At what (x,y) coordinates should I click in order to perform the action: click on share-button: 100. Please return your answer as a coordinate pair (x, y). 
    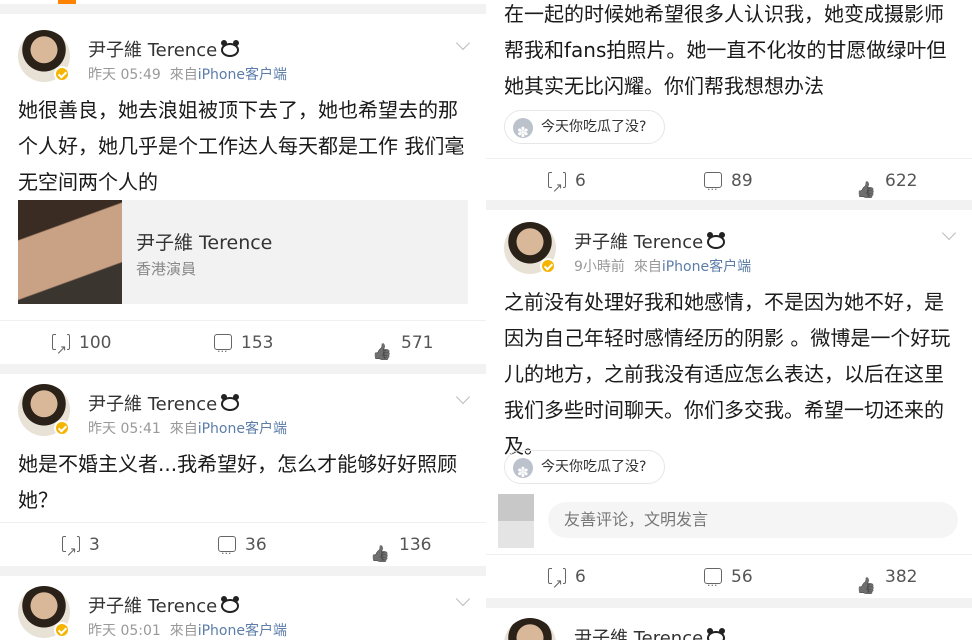
    Looking at the image, I should click on (81, 347).